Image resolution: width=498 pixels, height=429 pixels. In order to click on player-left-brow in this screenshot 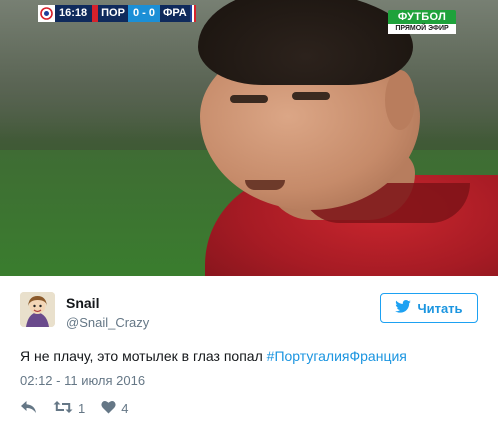, I will do `click(249, 99)`.